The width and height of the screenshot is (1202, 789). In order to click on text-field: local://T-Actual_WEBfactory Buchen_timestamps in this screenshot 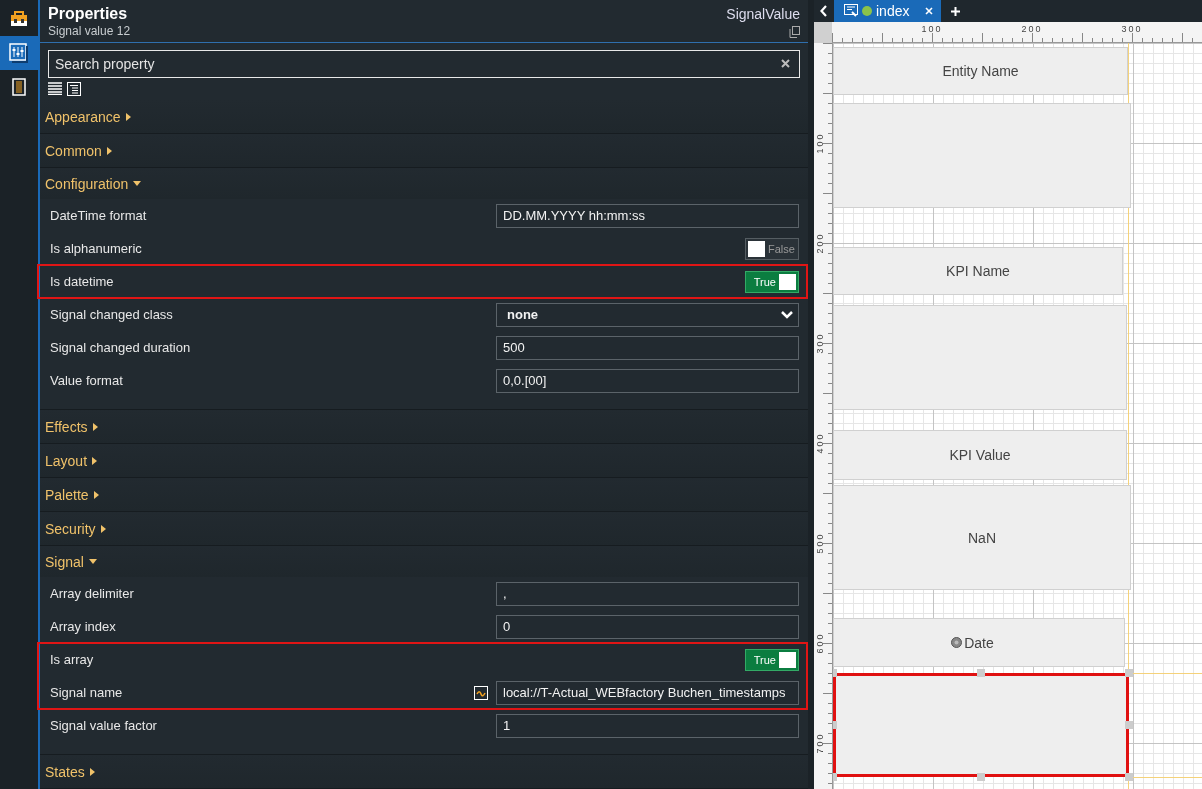, I will do `click(647, 692)`.